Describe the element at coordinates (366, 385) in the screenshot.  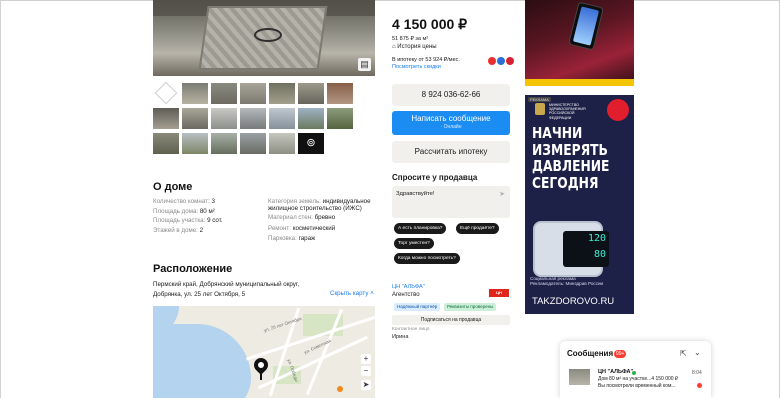
I see `locate-icon: ➤` at that location.